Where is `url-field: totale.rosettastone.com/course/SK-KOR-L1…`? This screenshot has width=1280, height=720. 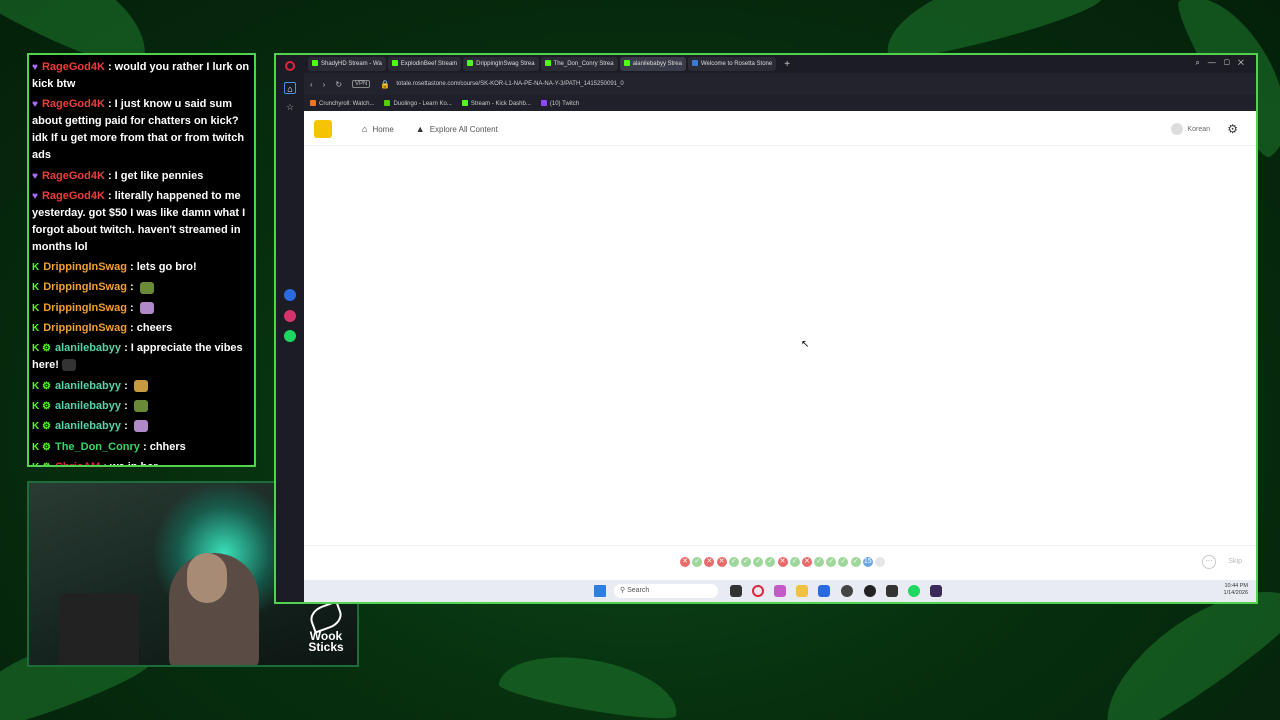
url-field: totale.rosettastone.com/course/SK-KOR-L1… is located at coordinates (512, 84).